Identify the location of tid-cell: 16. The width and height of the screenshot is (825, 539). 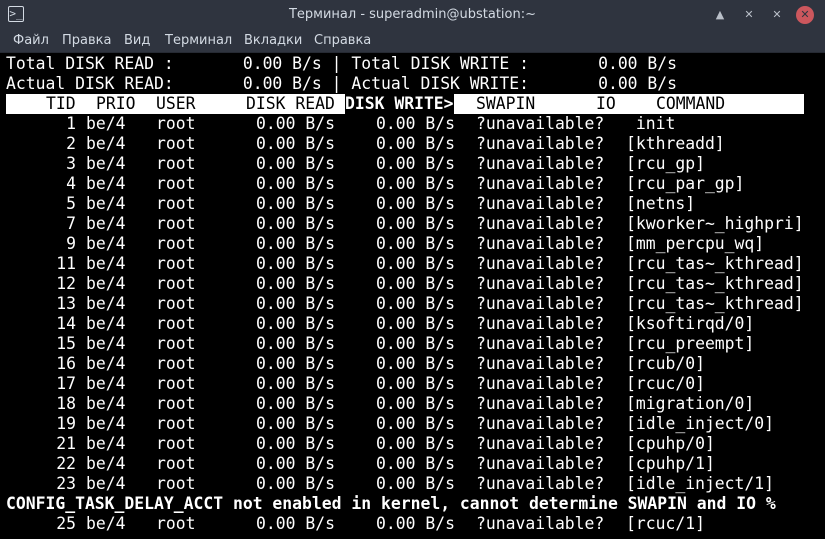
(66, 363).